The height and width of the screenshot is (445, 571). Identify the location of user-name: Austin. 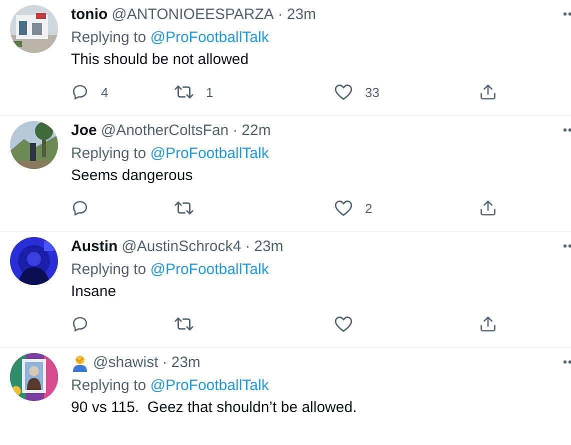
(94, 247).